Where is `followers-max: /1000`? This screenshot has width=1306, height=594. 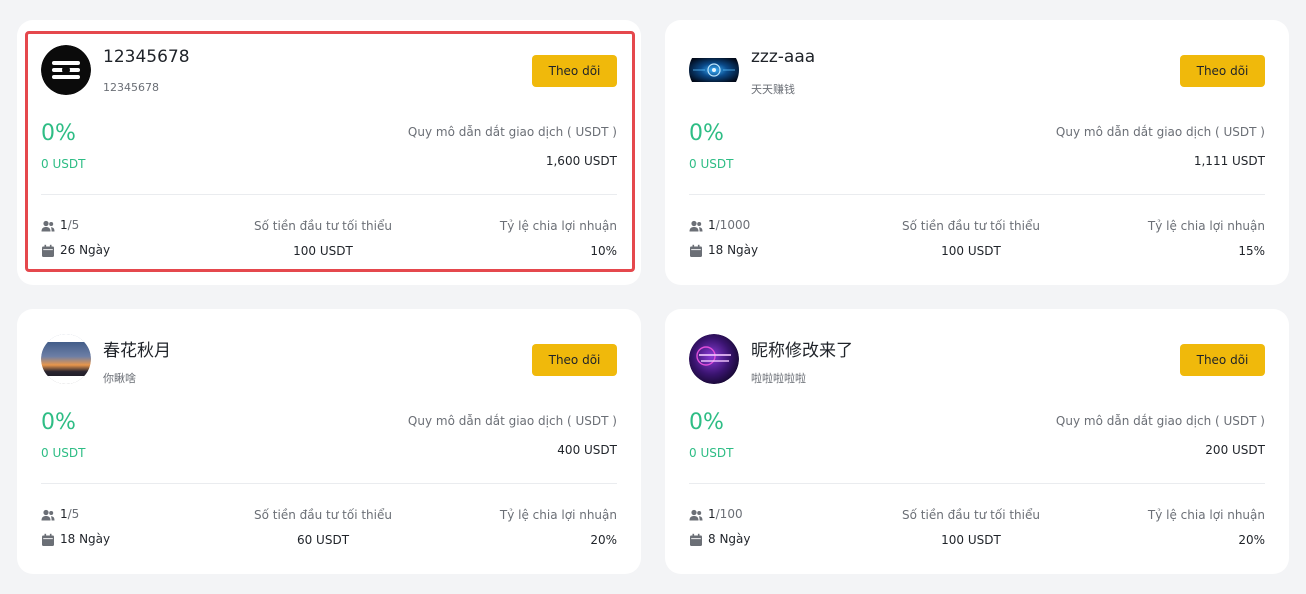 followers-max: /1000 is located at coordinates (733, 225).